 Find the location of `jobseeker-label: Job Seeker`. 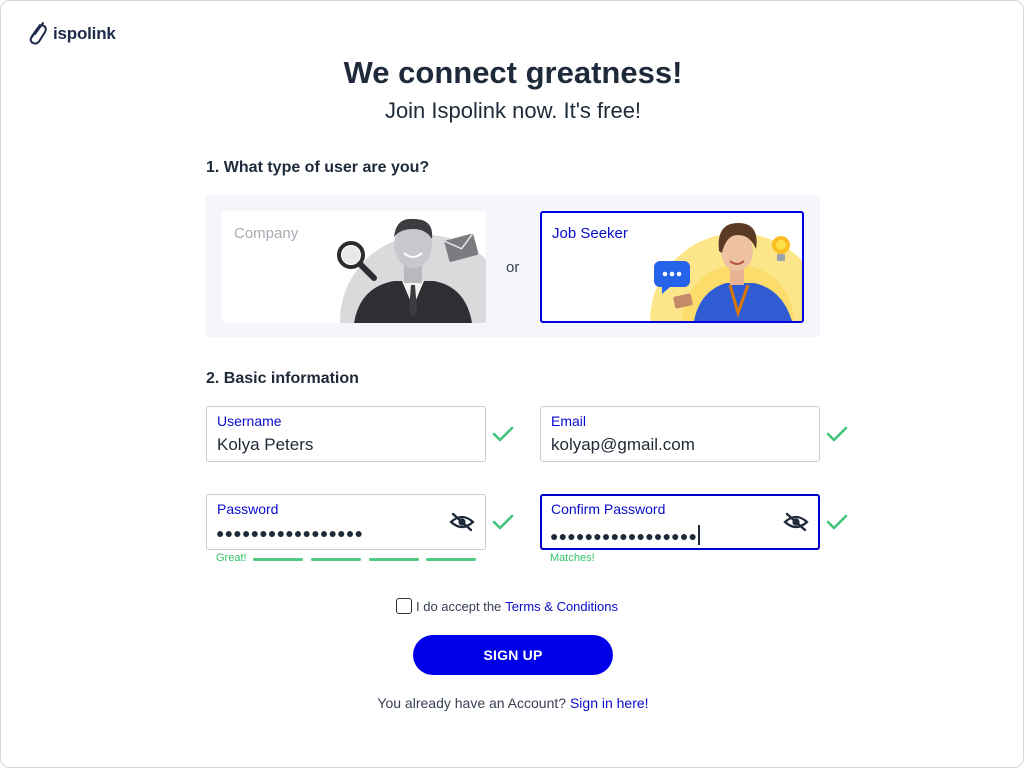

jobseeker-label: Job Seeker is located at coordinates (590, 233).